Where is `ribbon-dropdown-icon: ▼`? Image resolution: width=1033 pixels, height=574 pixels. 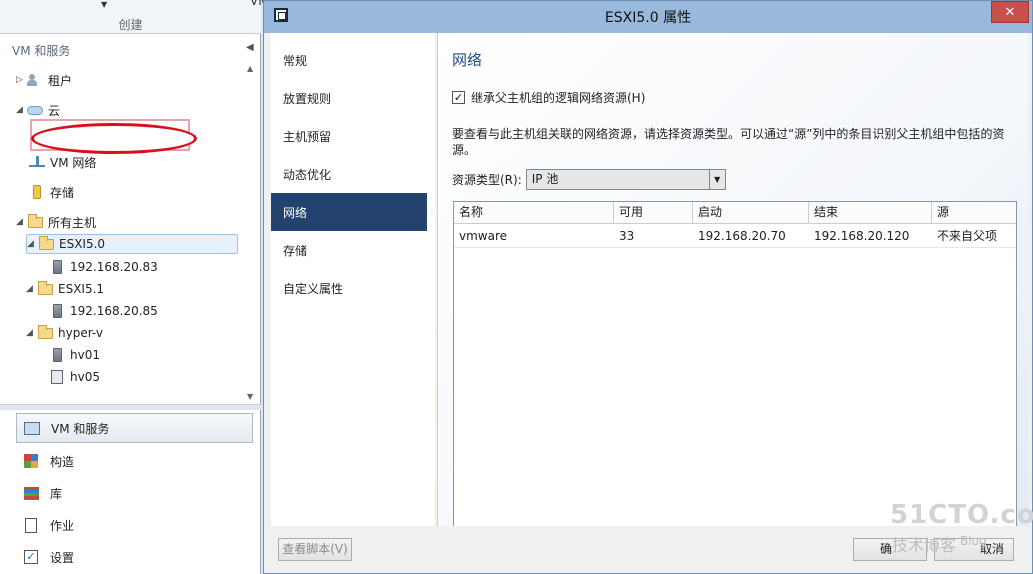 ribbon-dropdown-icon: ▼ is located at coordinates (104, 4).